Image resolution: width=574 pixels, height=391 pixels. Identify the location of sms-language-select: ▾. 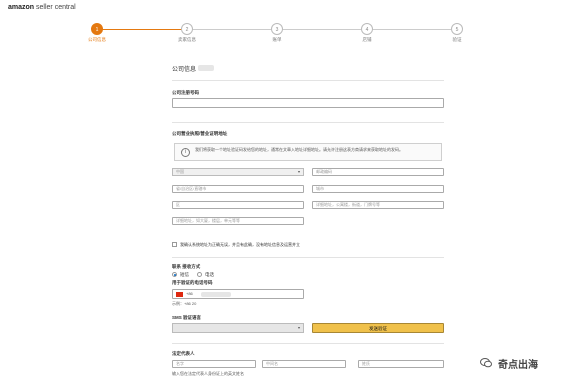
(238, 328).